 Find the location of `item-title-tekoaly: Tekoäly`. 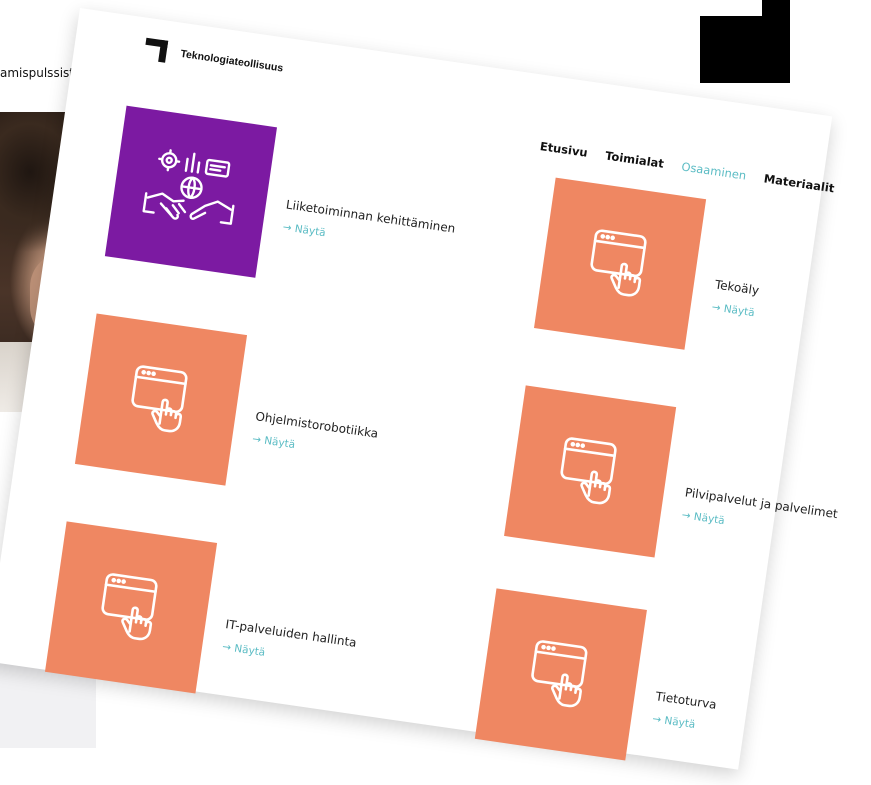

item-title-tekoaly: Tekoäly is located at coordinates (737, 287).